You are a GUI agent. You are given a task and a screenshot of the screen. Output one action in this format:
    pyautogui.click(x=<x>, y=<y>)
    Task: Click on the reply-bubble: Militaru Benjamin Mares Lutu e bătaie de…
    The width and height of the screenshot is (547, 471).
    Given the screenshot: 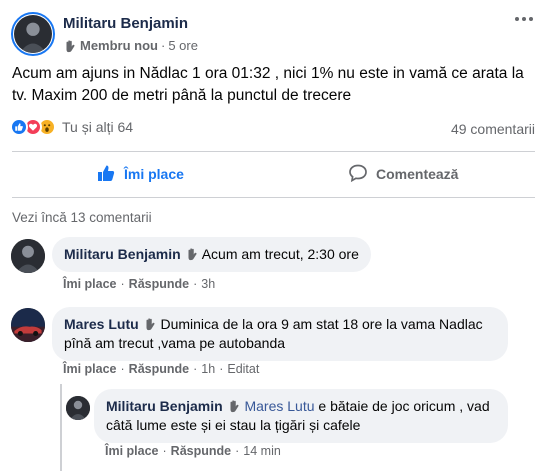 What is the action you would take?
    pyautogui.click(x=301, y=416)
    